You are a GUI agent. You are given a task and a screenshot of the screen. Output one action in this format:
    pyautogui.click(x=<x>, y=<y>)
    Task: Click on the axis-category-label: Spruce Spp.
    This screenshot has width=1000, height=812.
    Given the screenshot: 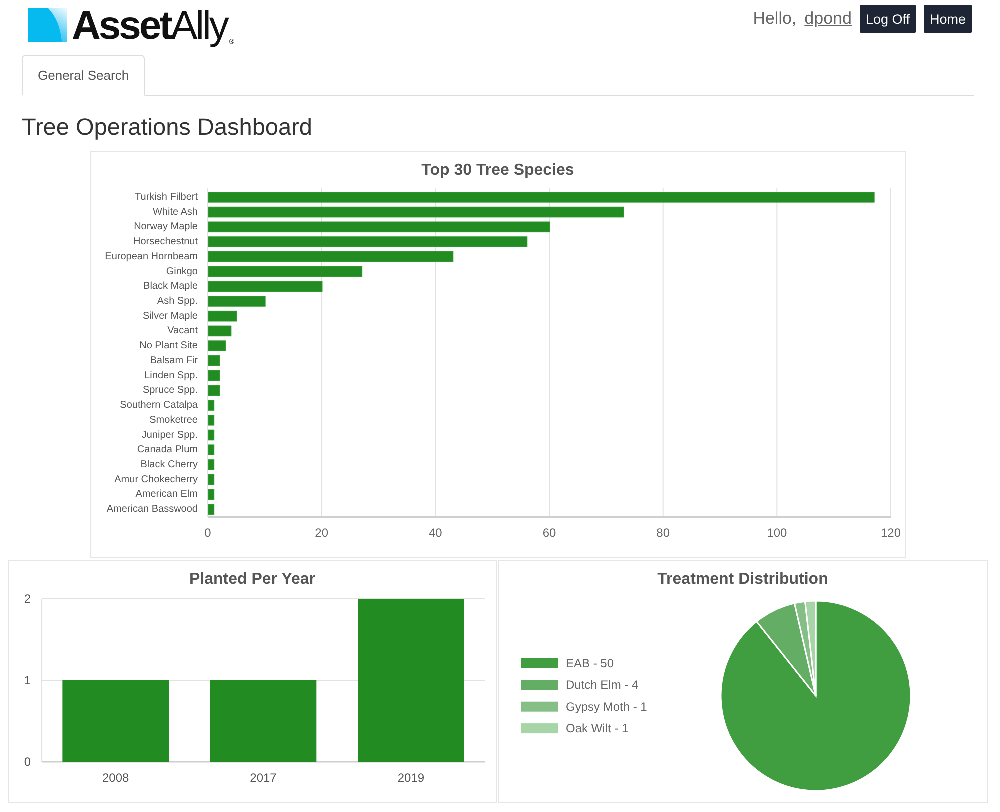 What is the action you would take?
    pyautogui.click(x=170, y=390)
    